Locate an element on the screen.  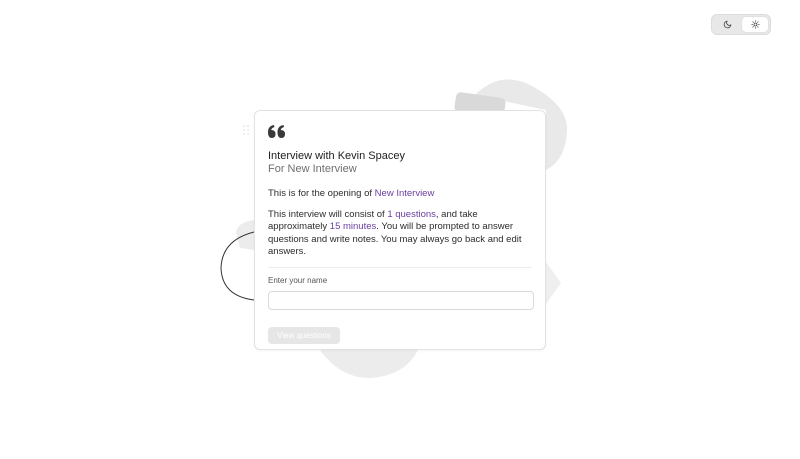
view-questions-button: View questions is located at coordinates (304, 335).